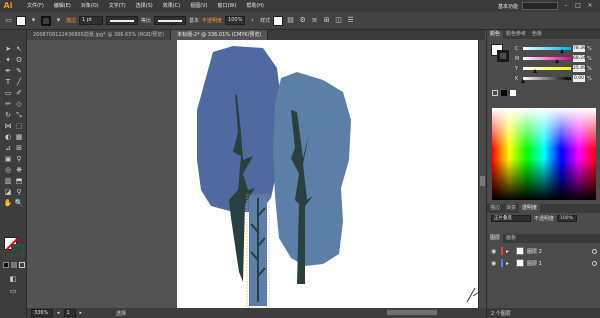  What do you see at coordinates (8, 181) in the screenshot?
I see `column-graph-tool-icon: ▥` at bounding box center [8, 181].